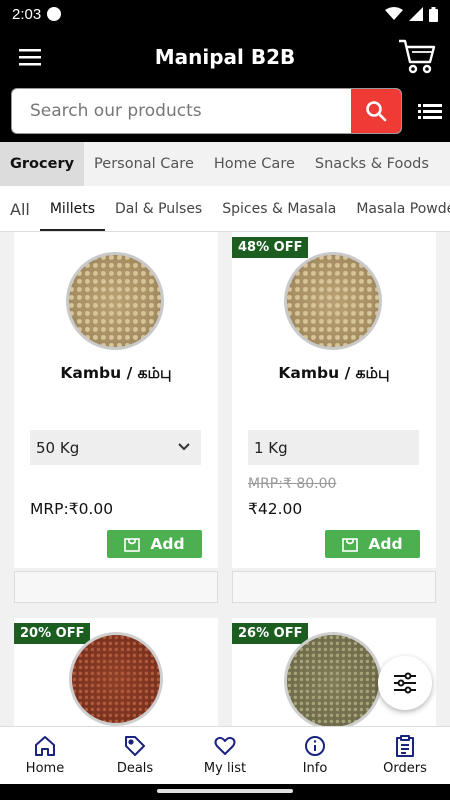 The width and height of the screenshot is (450, 800). What do you see at coordinates (135, 746) in the screenshot?
I see `tag-icon` at bounding box center [135, 746].